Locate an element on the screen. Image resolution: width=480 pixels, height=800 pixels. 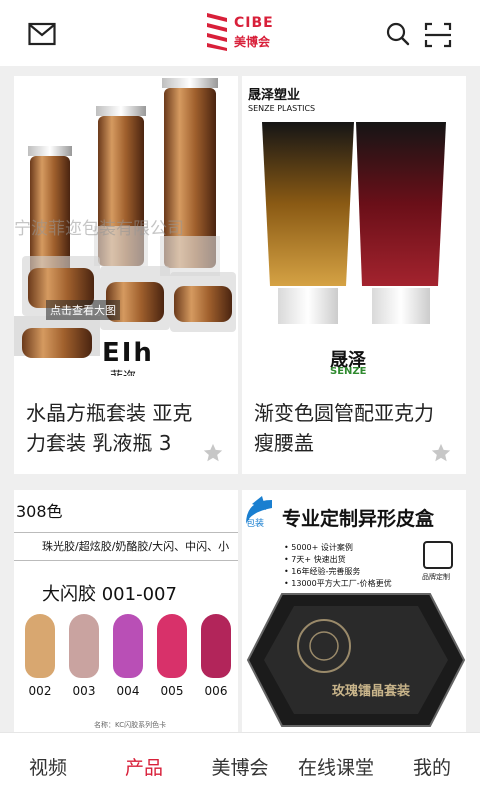
gel-types-text: 珠光胶/超炫胶/奶酪胶/大闪、中闪、小 is located at coordinates (136, 546).